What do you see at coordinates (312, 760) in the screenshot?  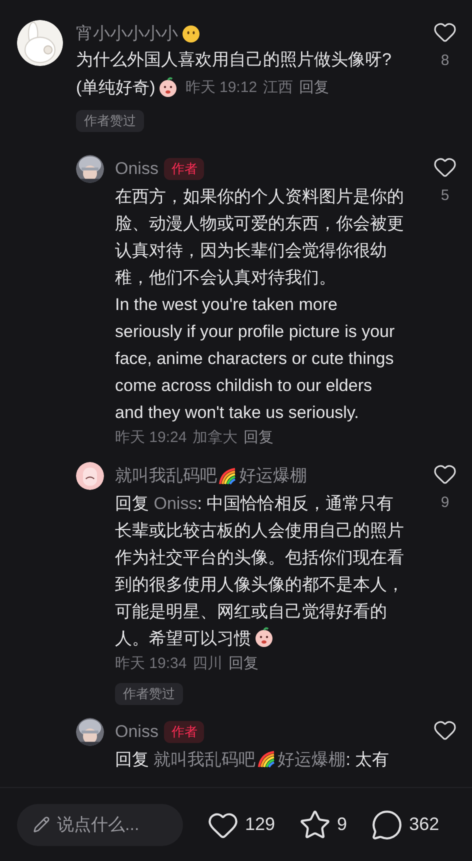 I see `mention-link: 好运爆棚` at bounding box center [312, 760].